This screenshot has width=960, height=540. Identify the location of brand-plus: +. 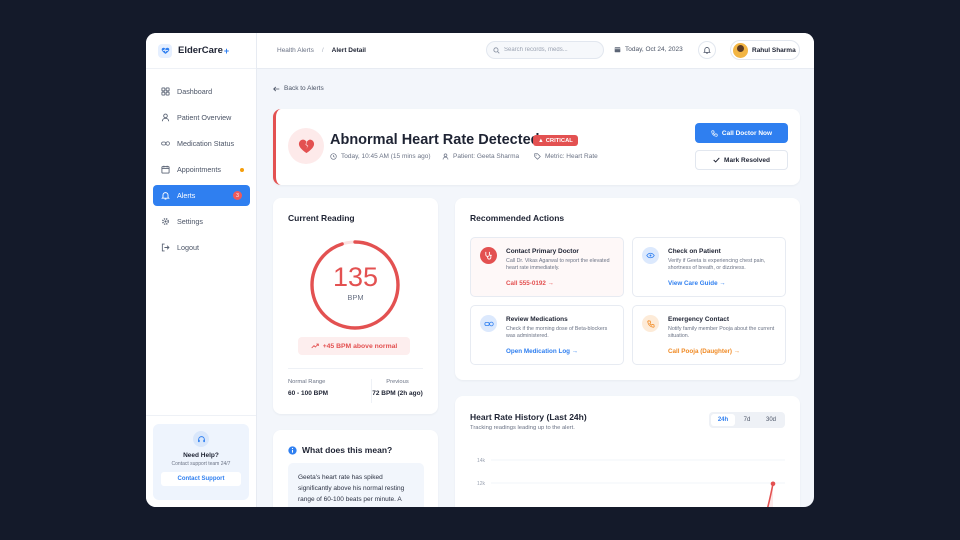
(226, 50).